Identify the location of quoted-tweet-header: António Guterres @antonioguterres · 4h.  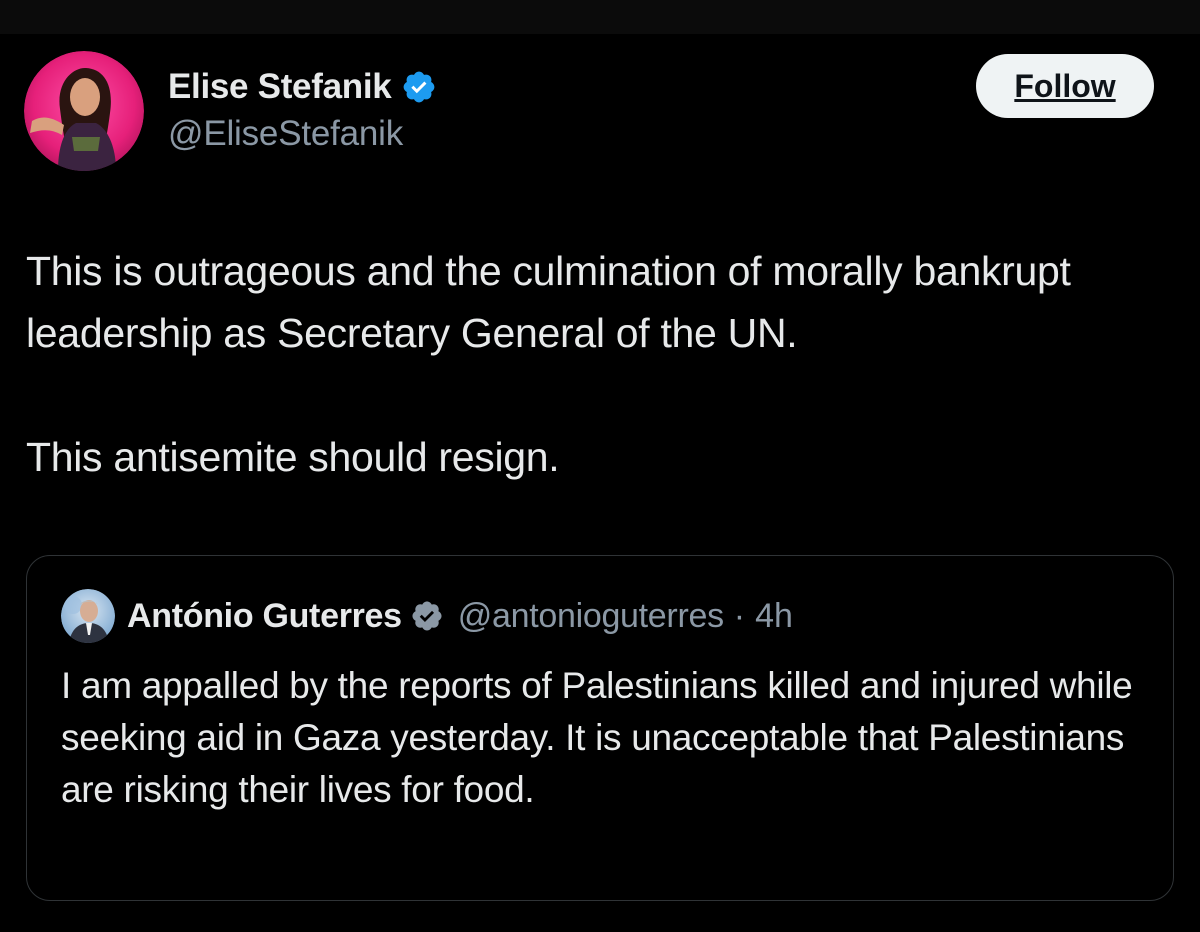
(427, 616).